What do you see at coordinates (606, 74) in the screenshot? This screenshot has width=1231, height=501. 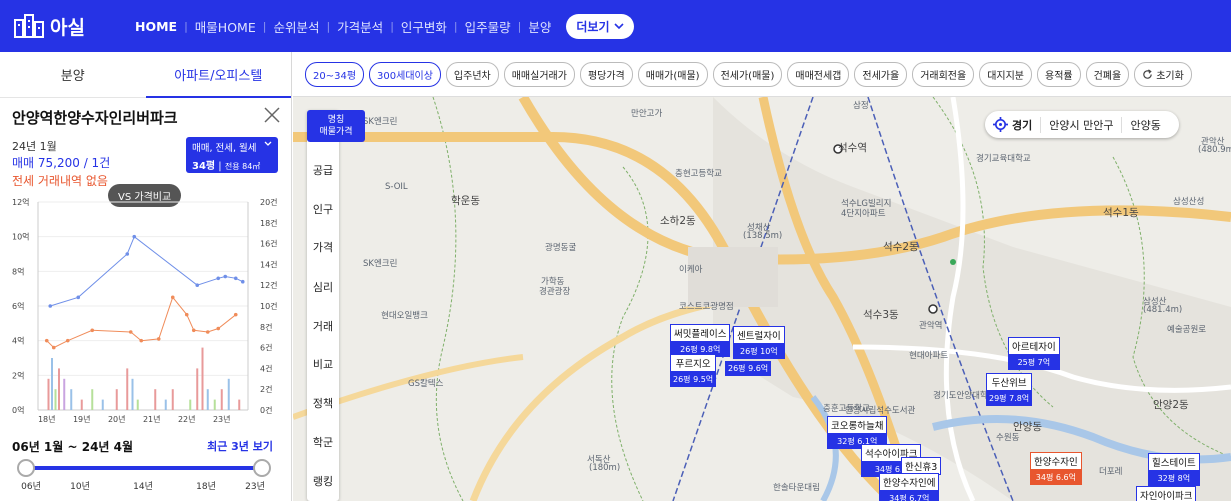 I see `filter-price-per-pyeong: 평당가격` at bounding box center [606, 74].